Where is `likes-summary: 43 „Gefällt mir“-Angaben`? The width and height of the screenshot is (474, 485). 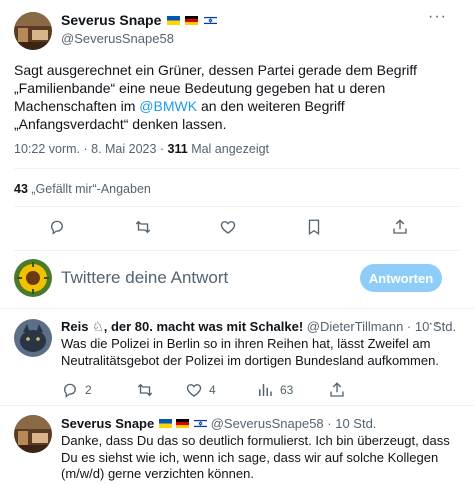
likes-summary: 43 „Gefällt mir“-Angaben is located at coordinates (82, 189).